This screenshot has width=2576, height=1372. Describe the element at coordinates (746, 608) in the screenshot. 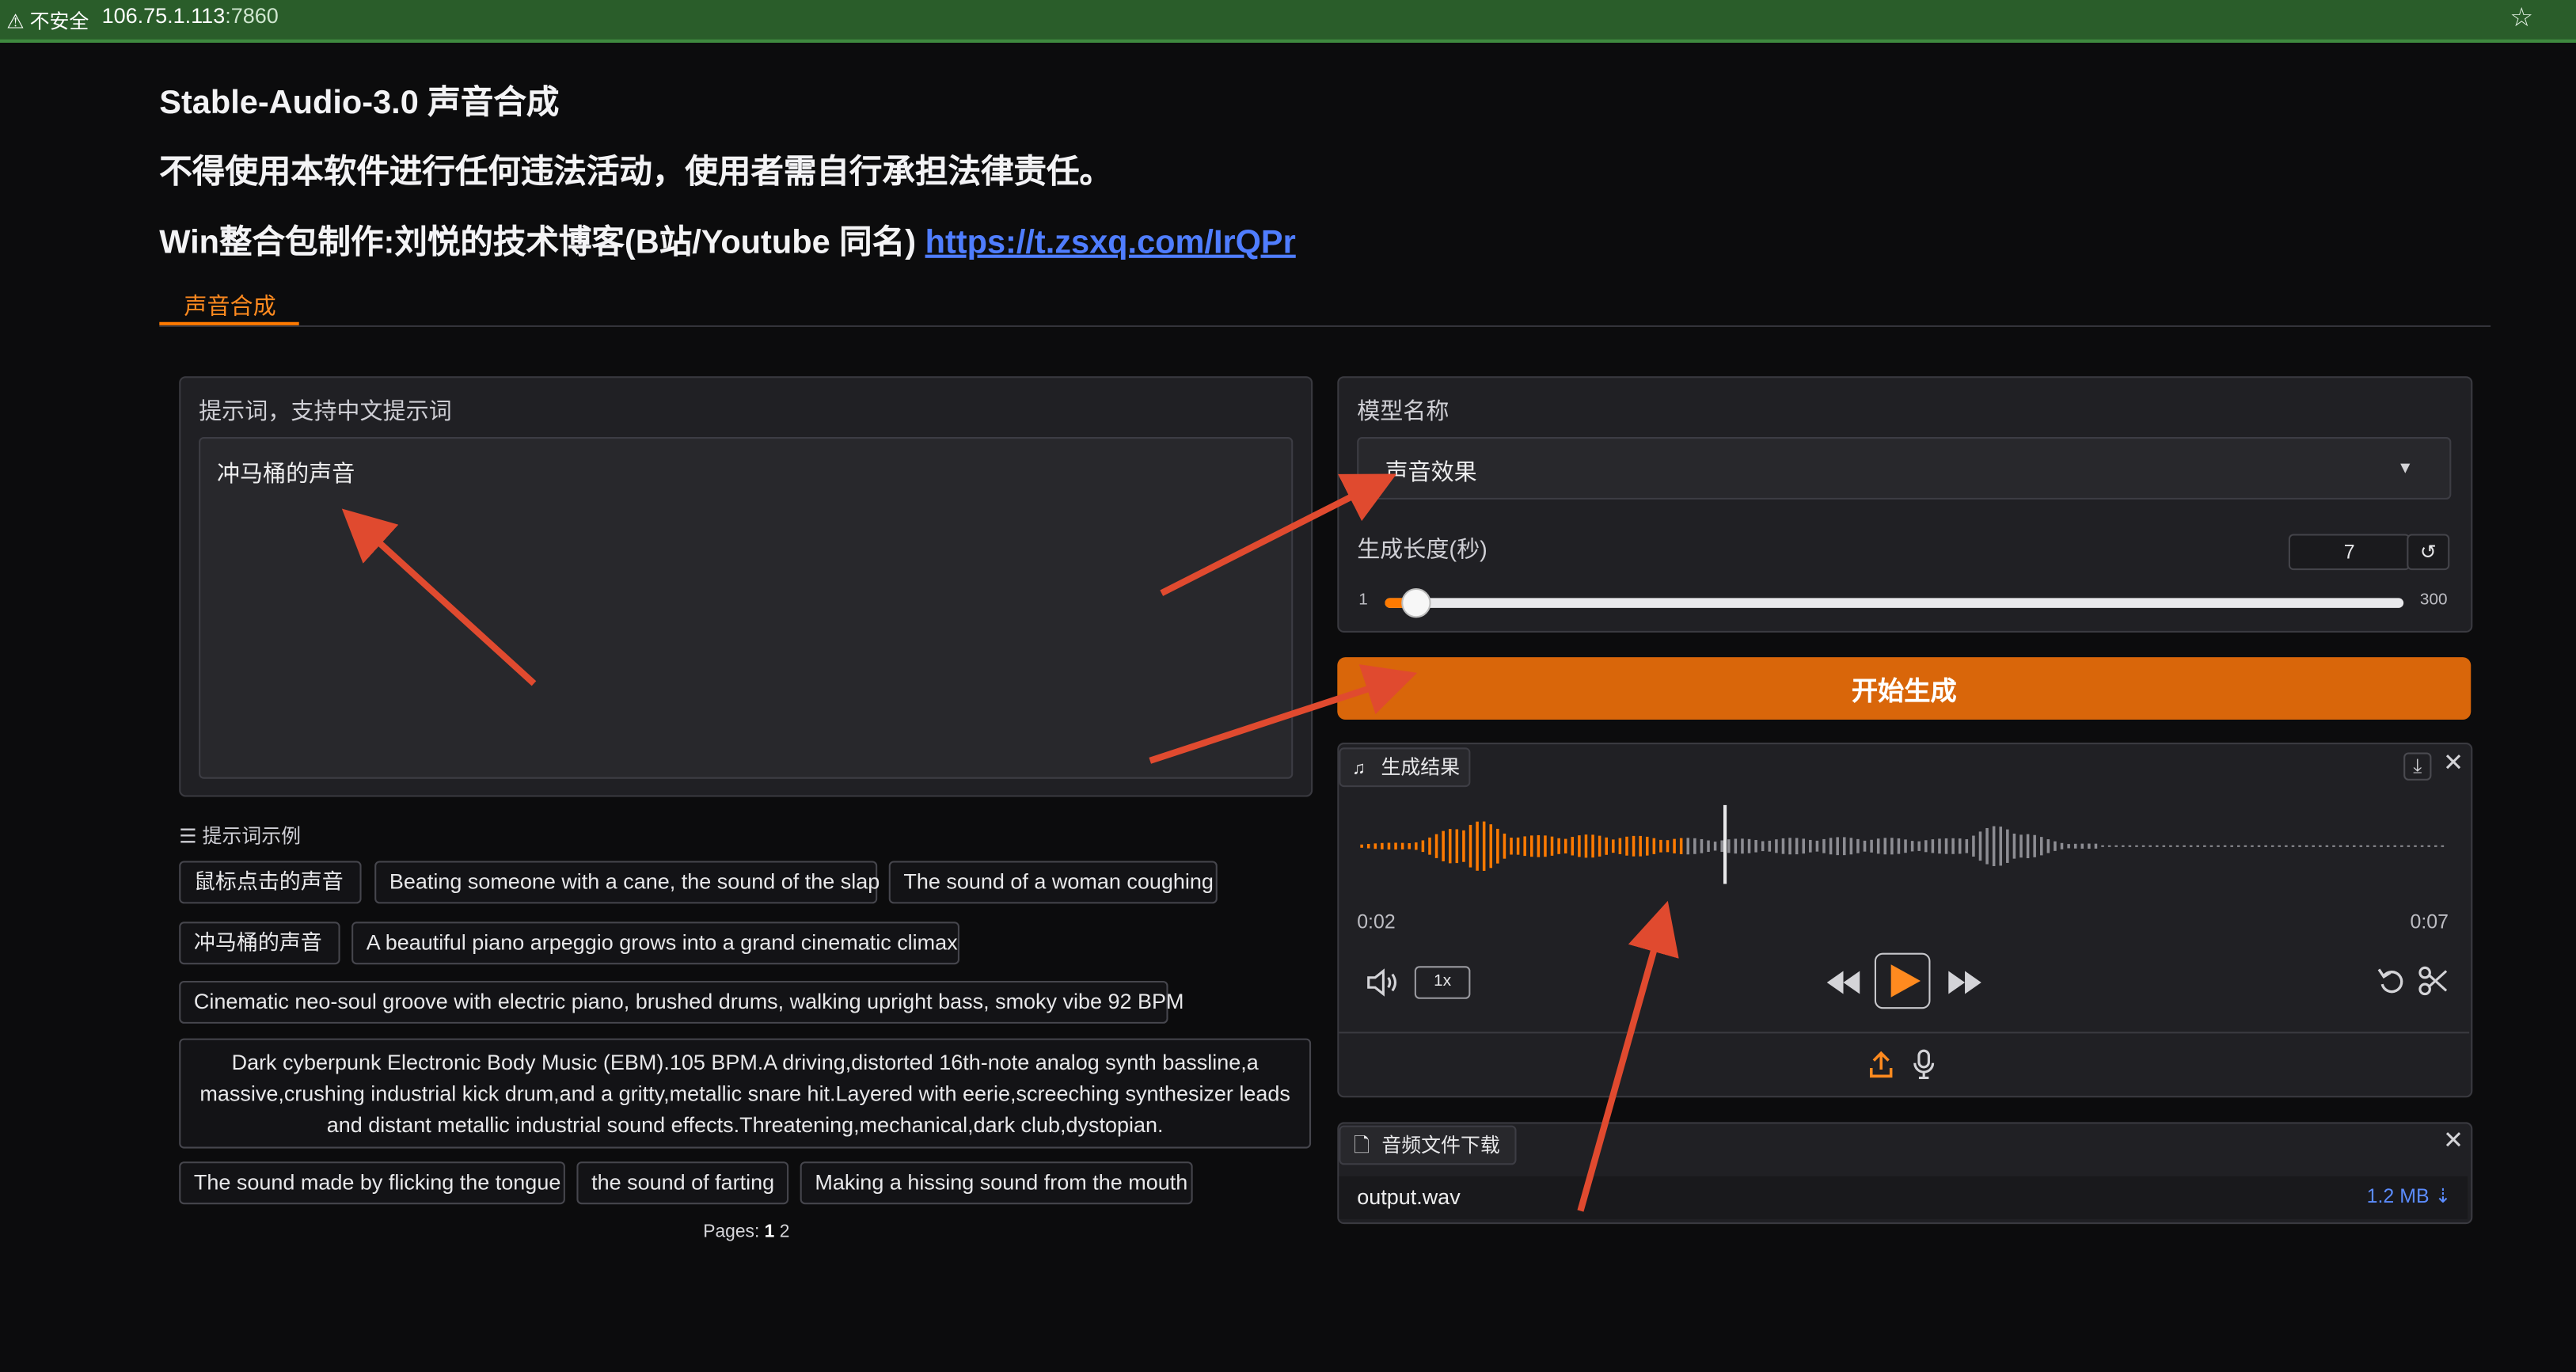

I see `prompt-textarea: 冲马桶的声音` at that location.